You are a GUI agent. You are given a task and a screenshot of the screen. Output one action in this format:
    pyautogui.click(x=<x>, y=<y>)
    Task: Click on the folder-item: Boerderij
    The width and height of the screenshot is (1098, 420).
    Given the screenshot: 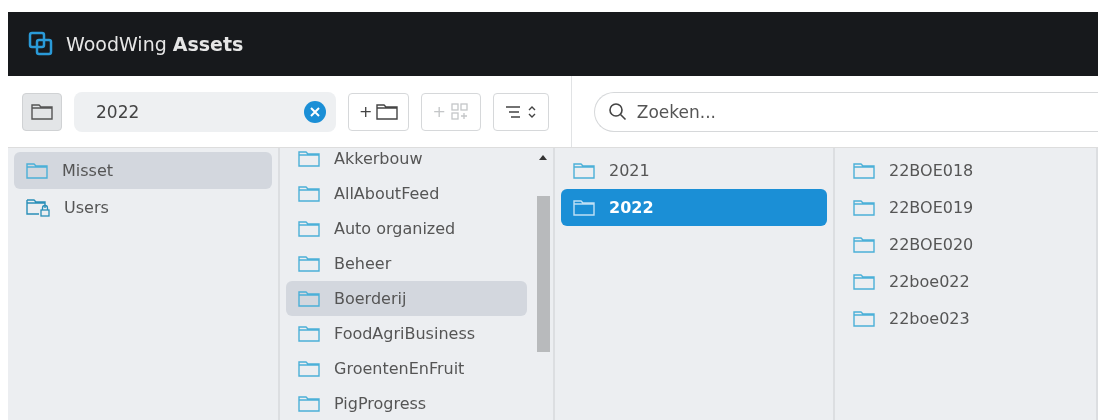 What is the action you would take?
    pyautogui.click(x=406, y=298)
    